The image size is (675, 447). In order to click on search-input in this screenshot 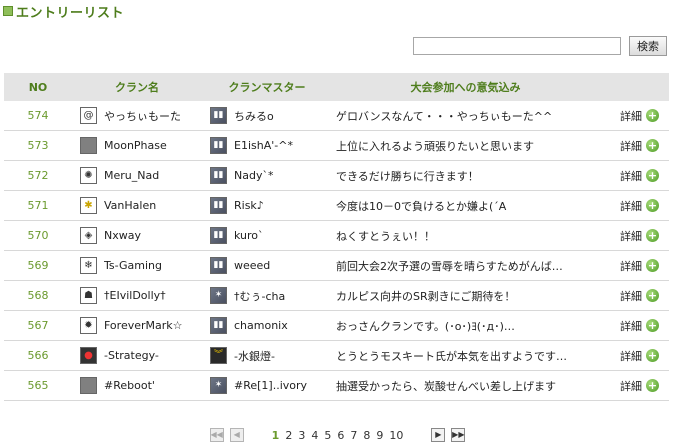, I will do `click(517, 46)`.